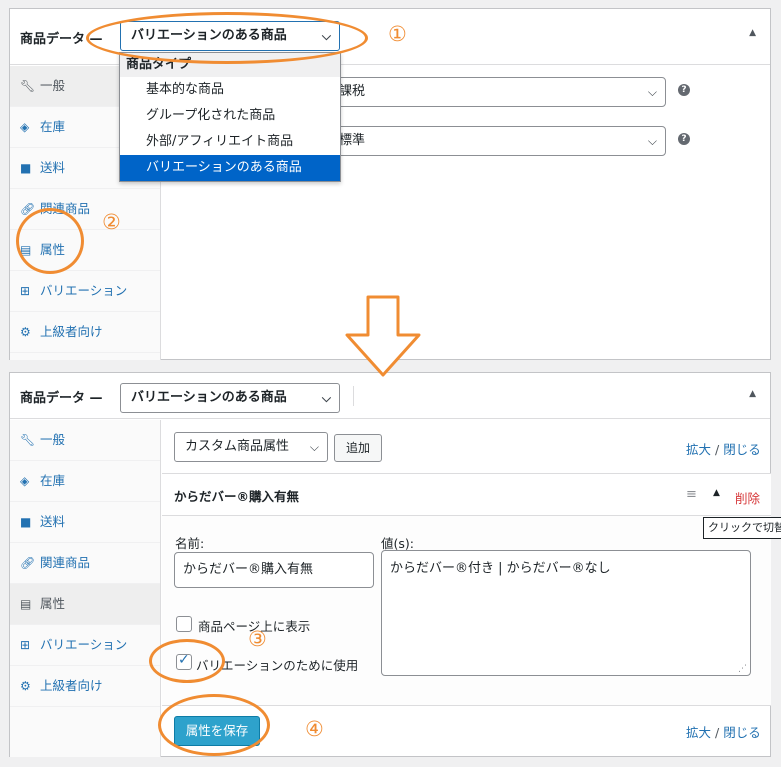 The width and height of the screenshot is (781, 767). I want to click on tab-shipping: ■ 送料, so click(85, 522).